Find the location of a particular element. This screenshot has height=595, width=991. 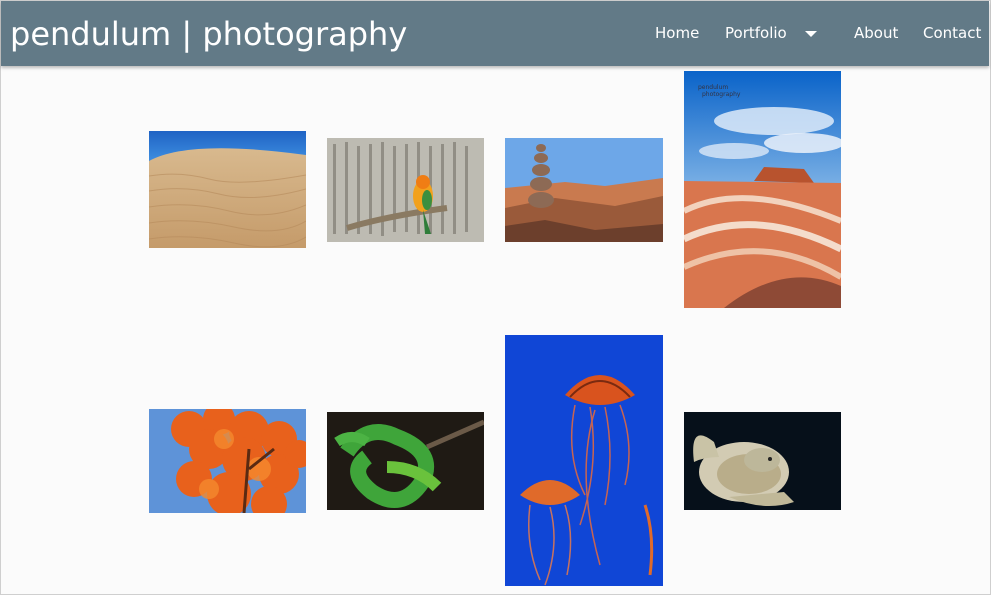

photo-jellyfish is located at coordinates (584, 460).